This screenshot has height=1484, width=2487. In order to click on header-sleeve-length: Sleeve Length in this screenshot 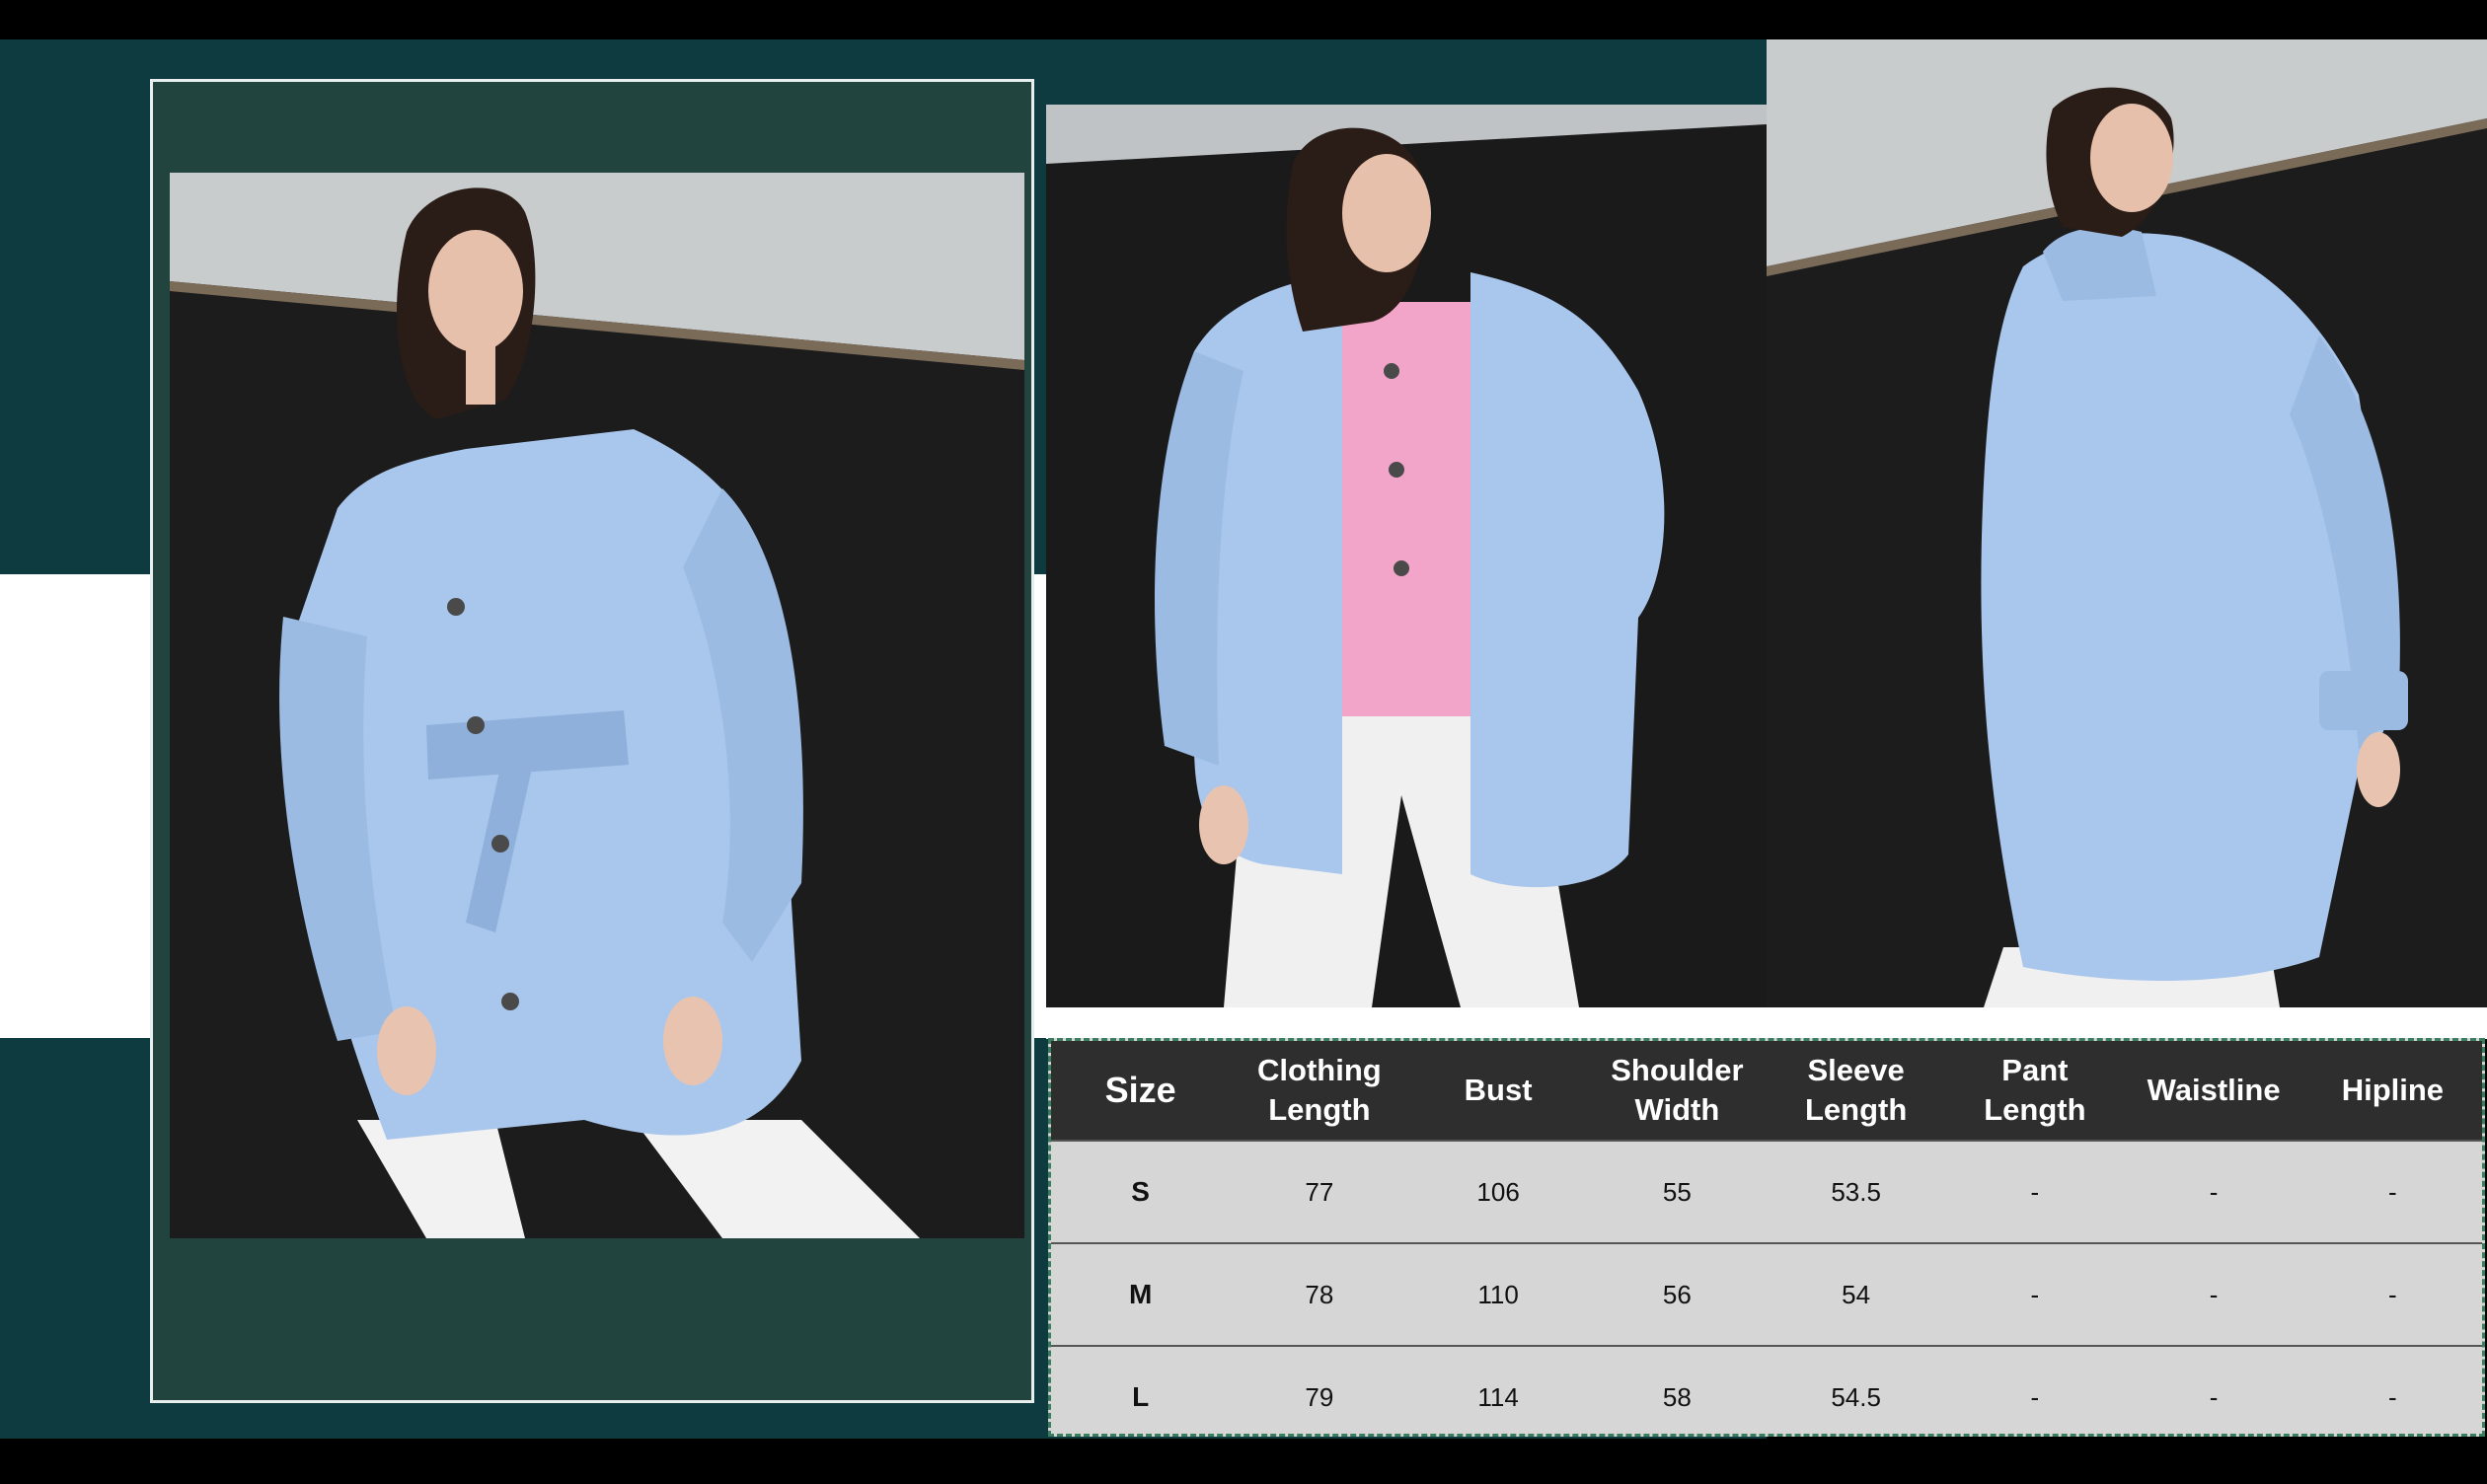, I will do `click(1856, 1091)`.